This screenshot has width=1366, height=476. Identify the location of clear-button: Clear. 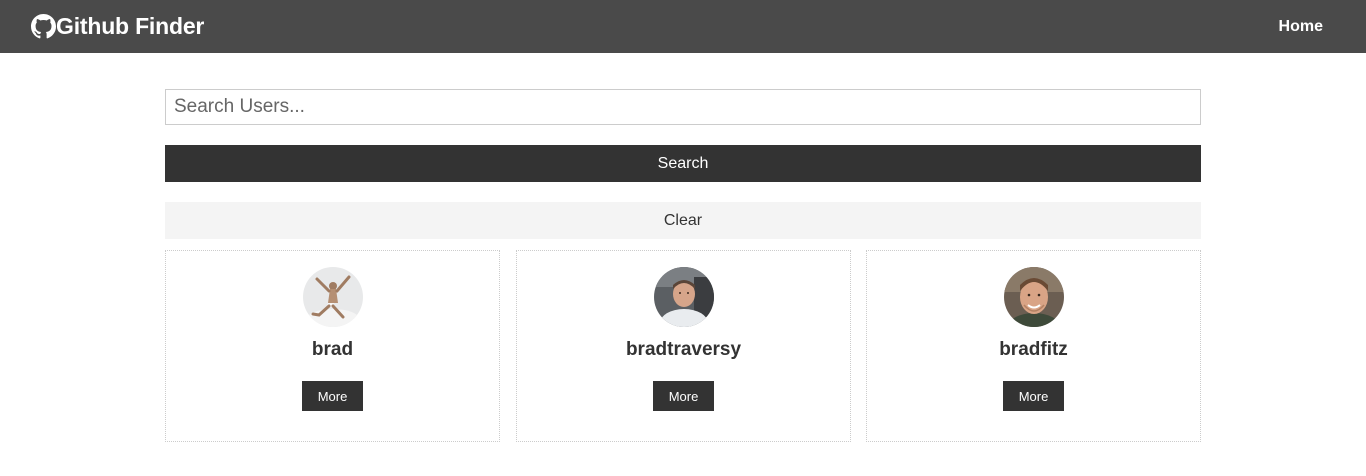
(683, 220).